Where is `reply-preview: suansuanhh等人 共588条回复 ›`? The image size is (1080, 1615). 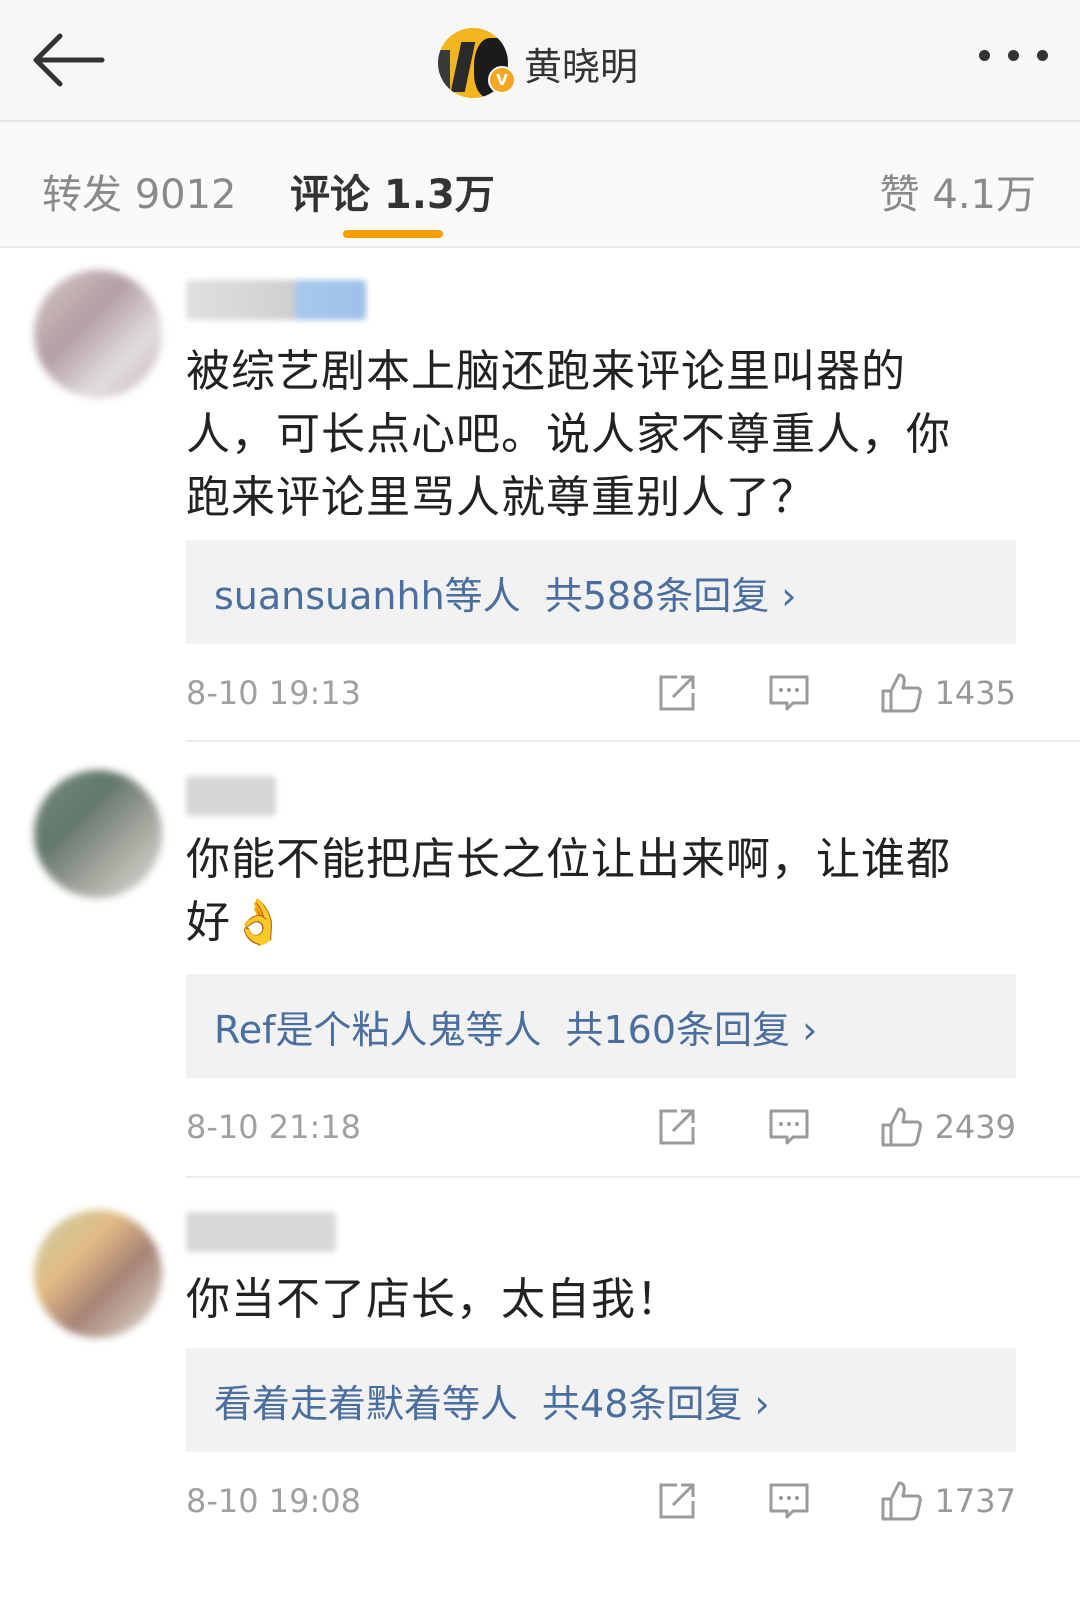
reply-preview: suansuanhh等人 共588条回复 › is located at coordinates (601, 592).